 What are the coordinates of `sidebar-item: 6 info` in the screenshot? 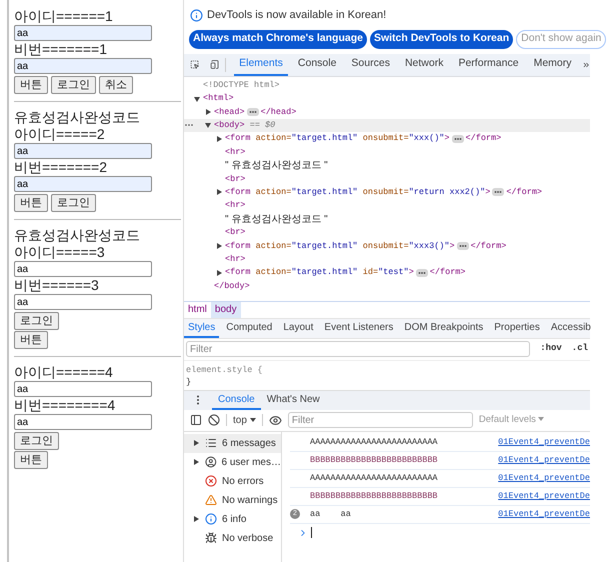 It's located at (232, 519).